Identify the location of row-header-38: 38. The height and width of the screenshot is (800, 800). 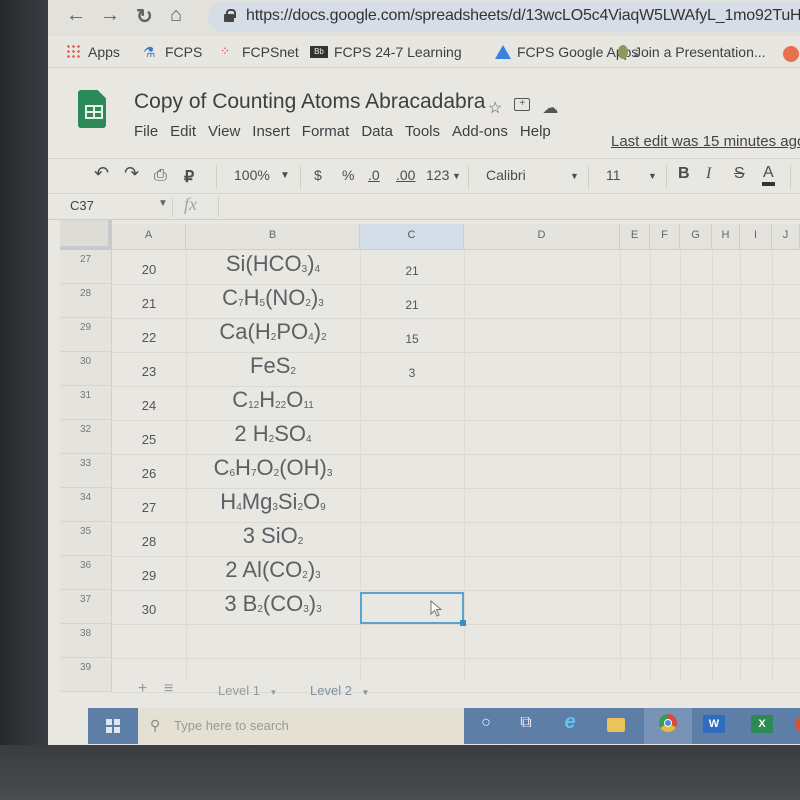
(86, 641).